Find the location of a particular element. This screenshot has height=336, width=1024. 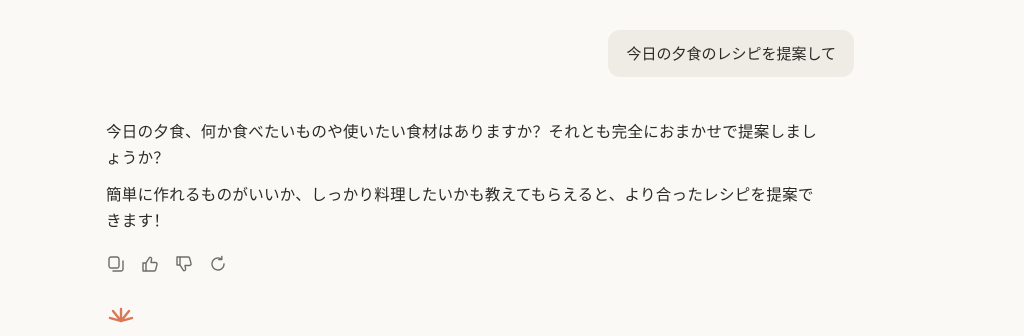

copy-icon is located at coordinates (116, 264).